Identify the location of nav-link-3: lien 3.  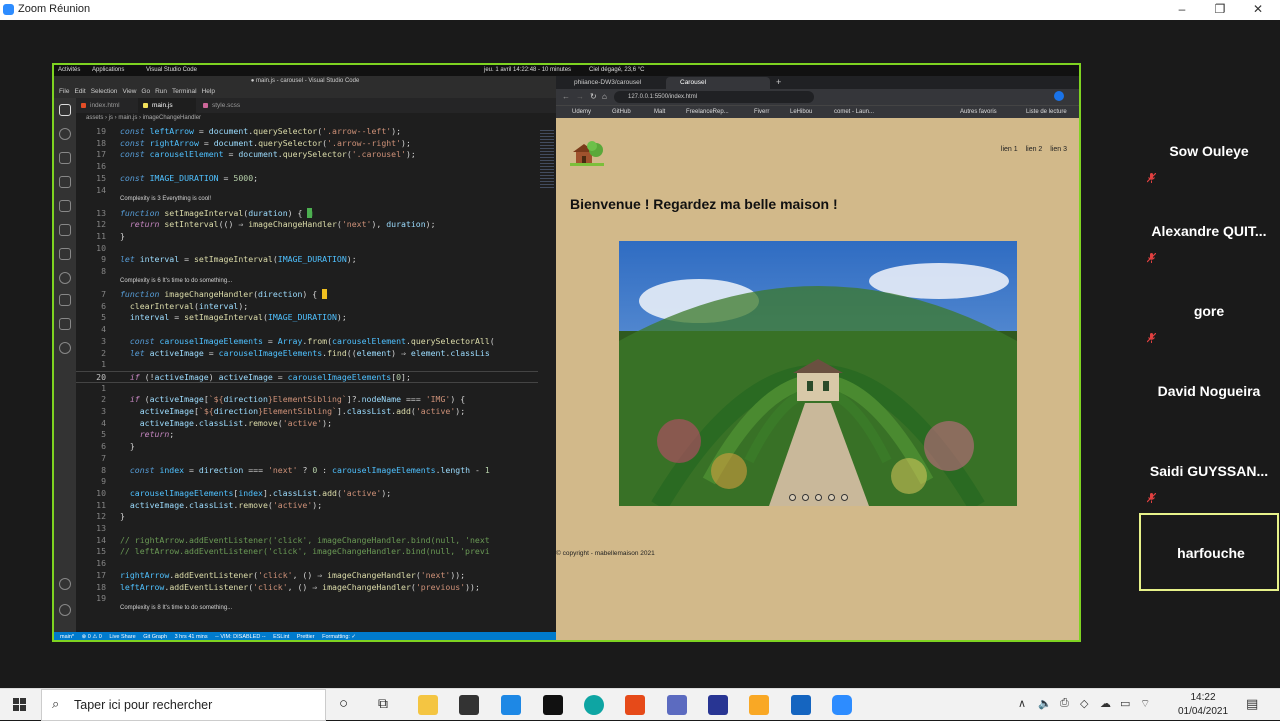
(1058, 149).